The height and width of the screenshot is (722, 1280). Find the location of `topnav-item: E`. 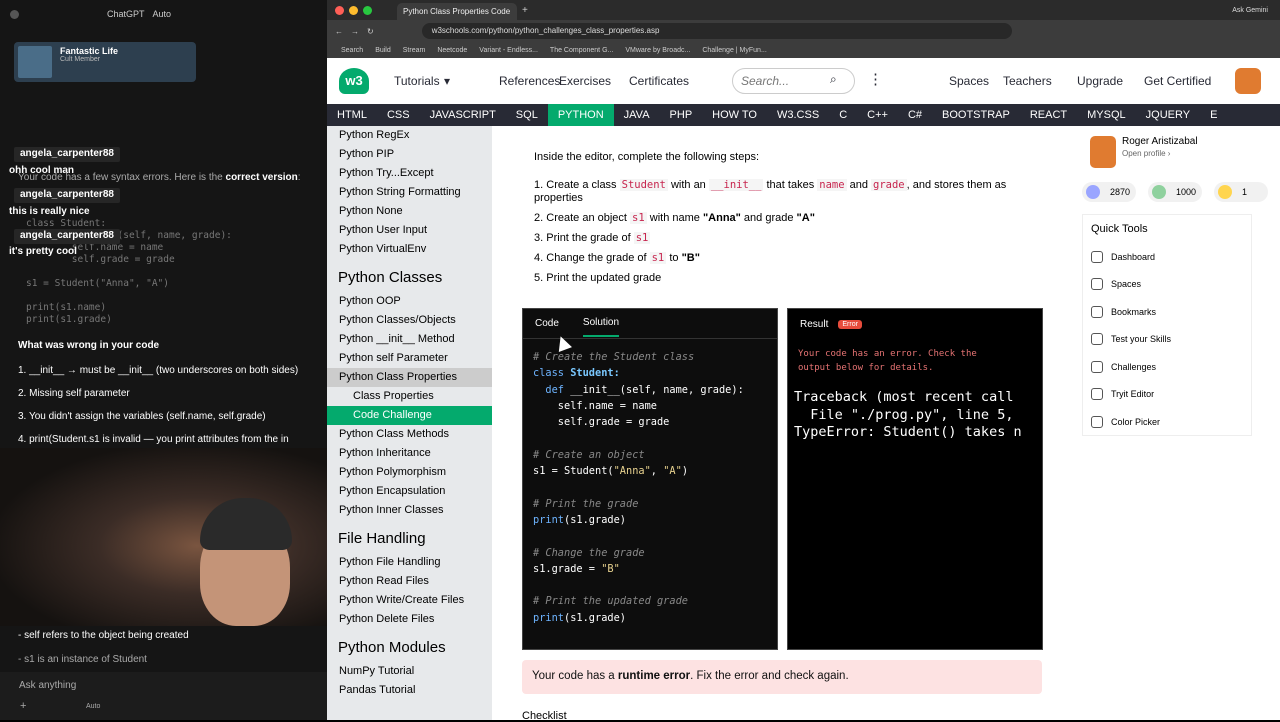

topnav-item: E is located at coordinates (1213, 115).